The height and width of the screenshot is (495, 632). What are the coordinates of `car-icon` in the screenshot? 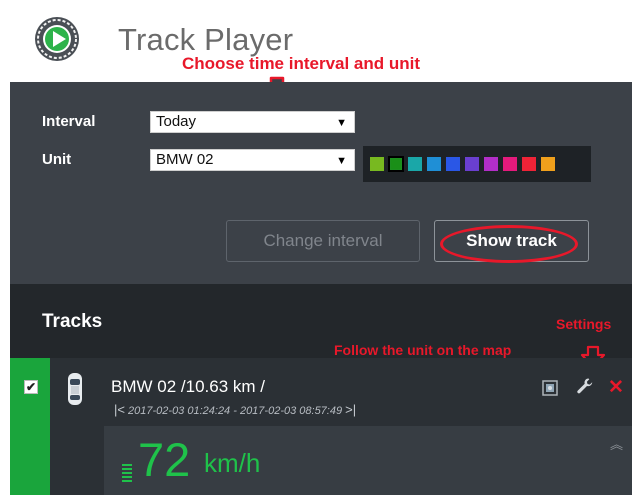 It's located at (75, 389).